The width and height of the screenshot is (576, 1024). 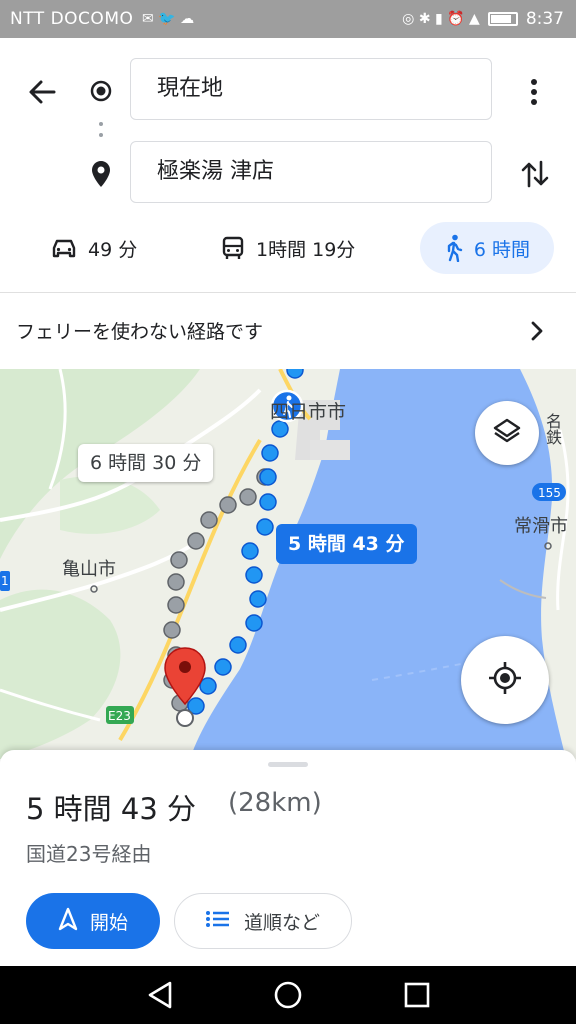 What do you see at coordinates (233, 248) in the screenshot?
I see `bus-icon` at bounding box center [233, 248].